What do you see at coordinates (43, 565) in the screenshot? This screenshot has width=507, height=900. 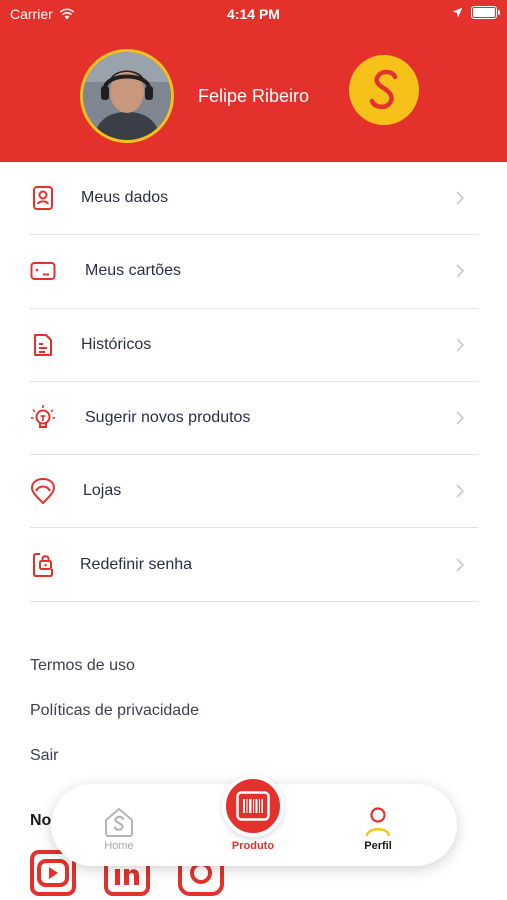 I see `phone-lock-icon` at bounding box center [43, 565].